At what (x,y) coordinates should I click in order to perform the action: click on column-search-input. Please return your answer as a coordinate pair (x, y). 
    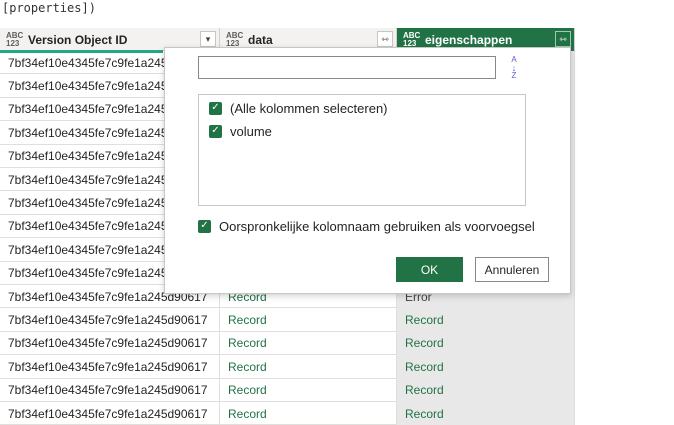
    Looking at the image, I should click on (347, 67).